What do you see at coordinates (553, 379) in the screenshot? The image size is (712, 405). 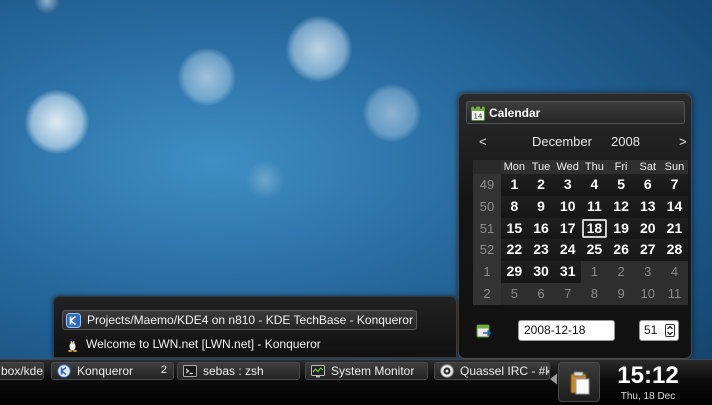 I see `tray-expand-arrow-icon` at bounding box center [553, 379].